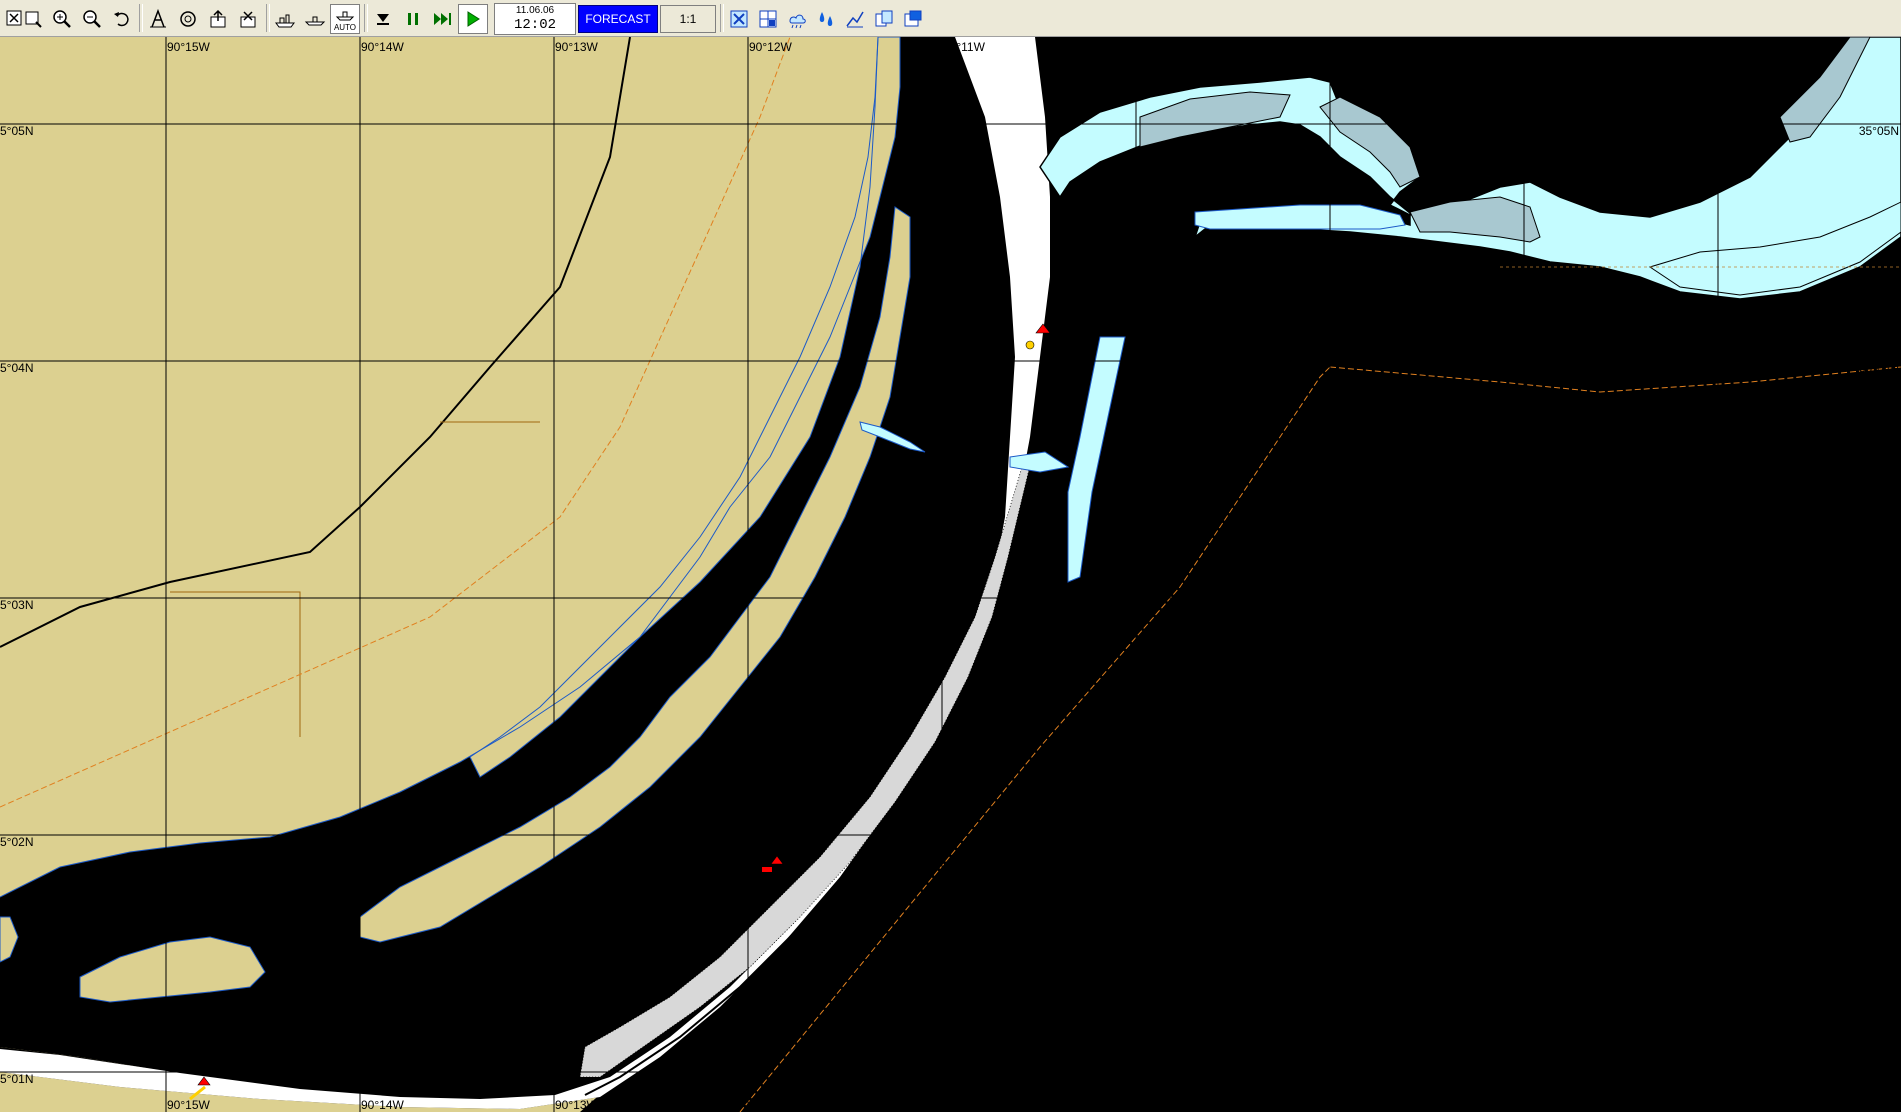 This screenshot has height=1112, width=1901. I want to click on weather-icon, so click(797, 19).